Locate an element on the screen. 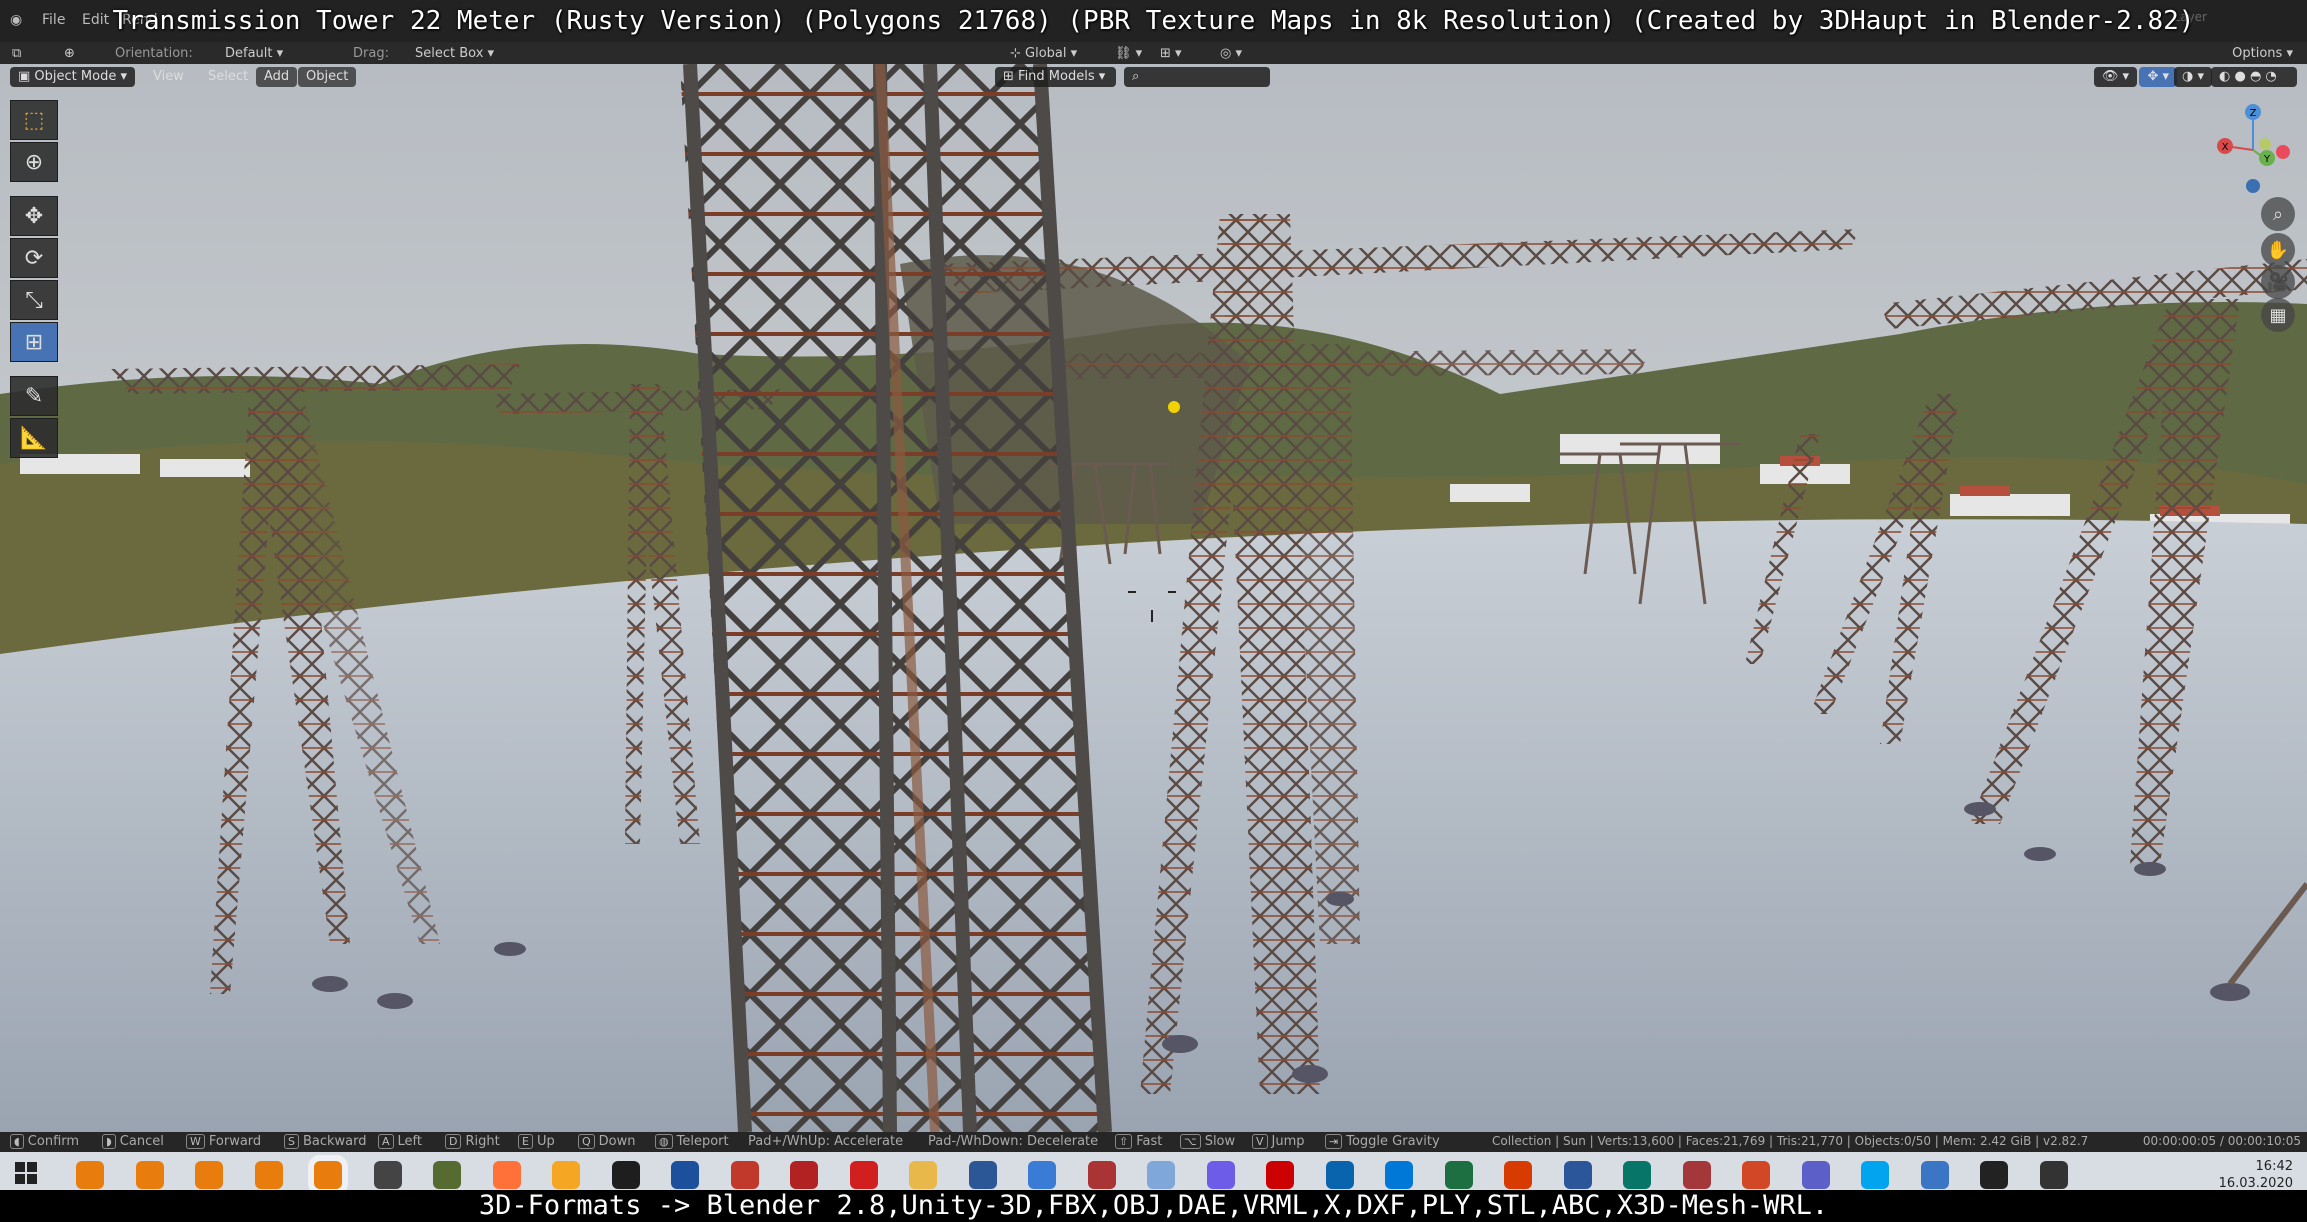 Image resolution: width=2307 pixels, height=1222 pixels. measure-tool-icon: 📐 is located at coordinates (34, 438).